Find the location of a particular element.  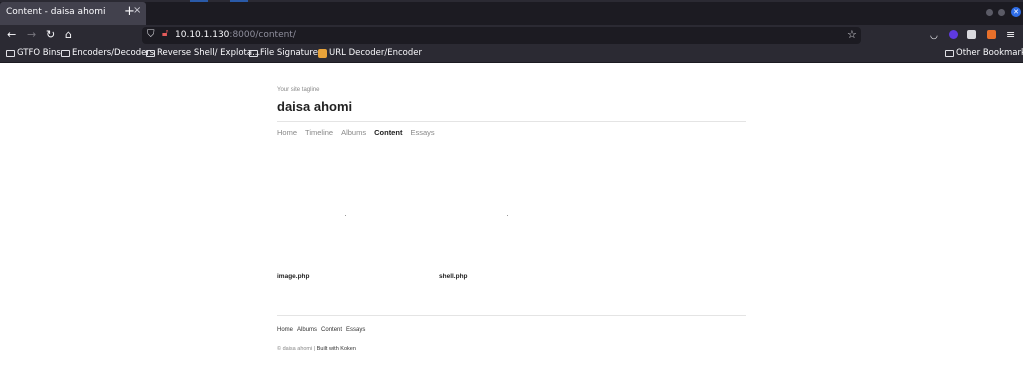

content-item-image-php: image.php is located at coordinates (293, 276).